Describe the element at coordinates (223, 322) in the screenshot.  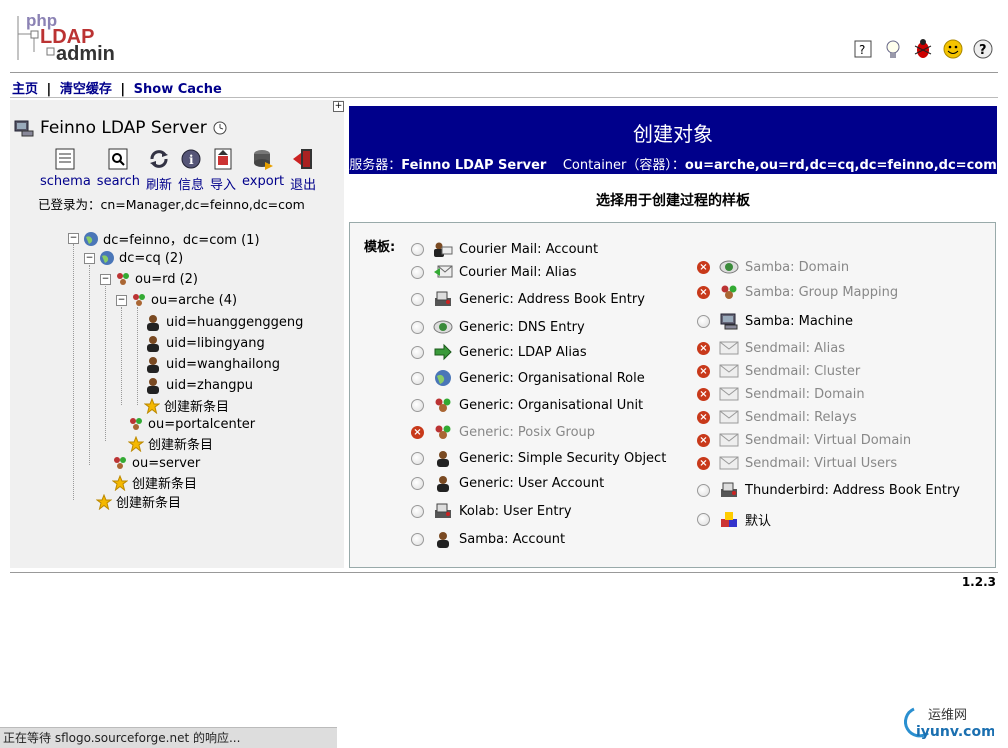
I see `tree-node-user: uid=huanggenggeng` at that location.